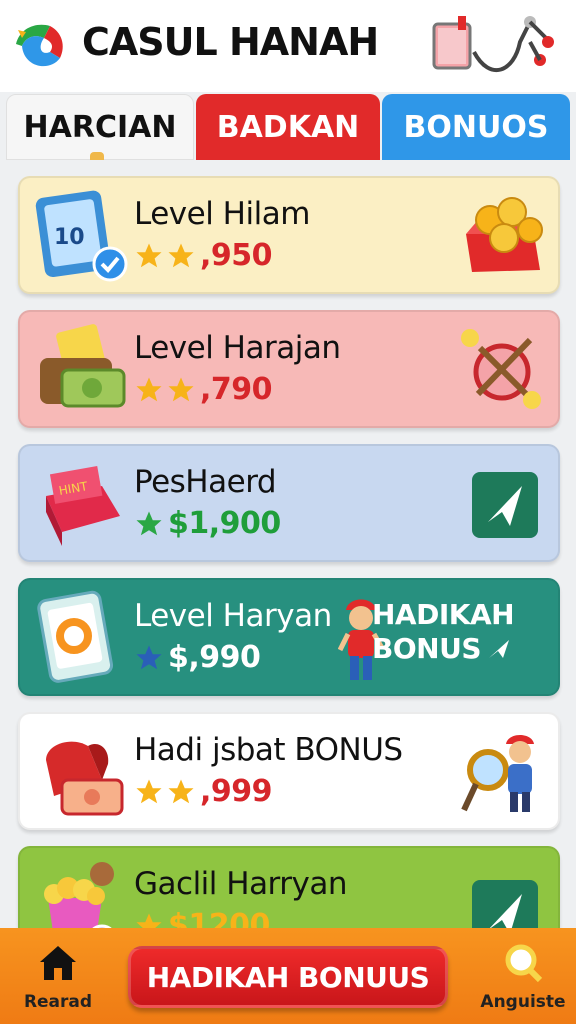 Image resolution: width=576 pixels, height=1024 pixels. Describe the element at coordinates (236, 389) in the screenshot. I see `card-score: ,790` at that location.